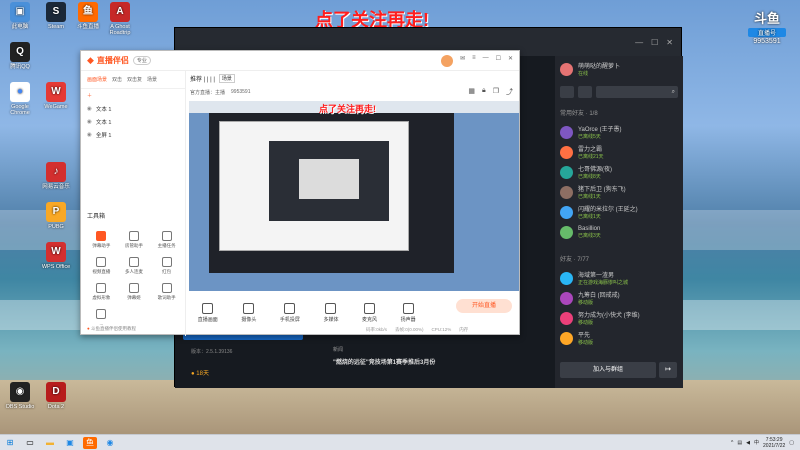 This screenshot has width=800, height=450. I want to click on tool-item: 主播任务, so click(166, 240).